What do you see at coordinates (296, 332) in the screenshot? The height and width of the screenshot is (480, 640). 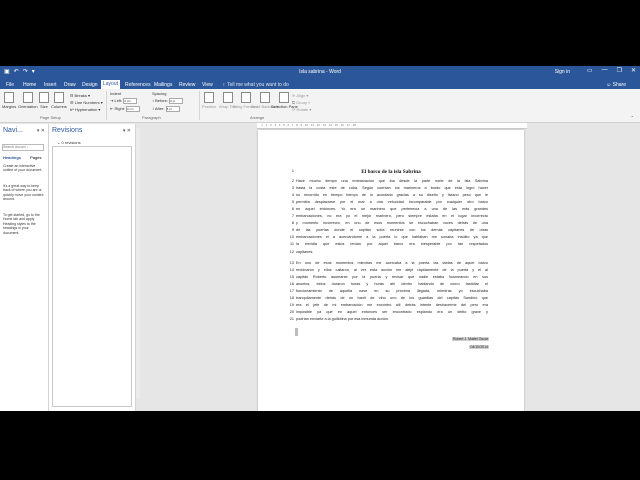 I see `text-cursor` at bounding box center [296, 332].